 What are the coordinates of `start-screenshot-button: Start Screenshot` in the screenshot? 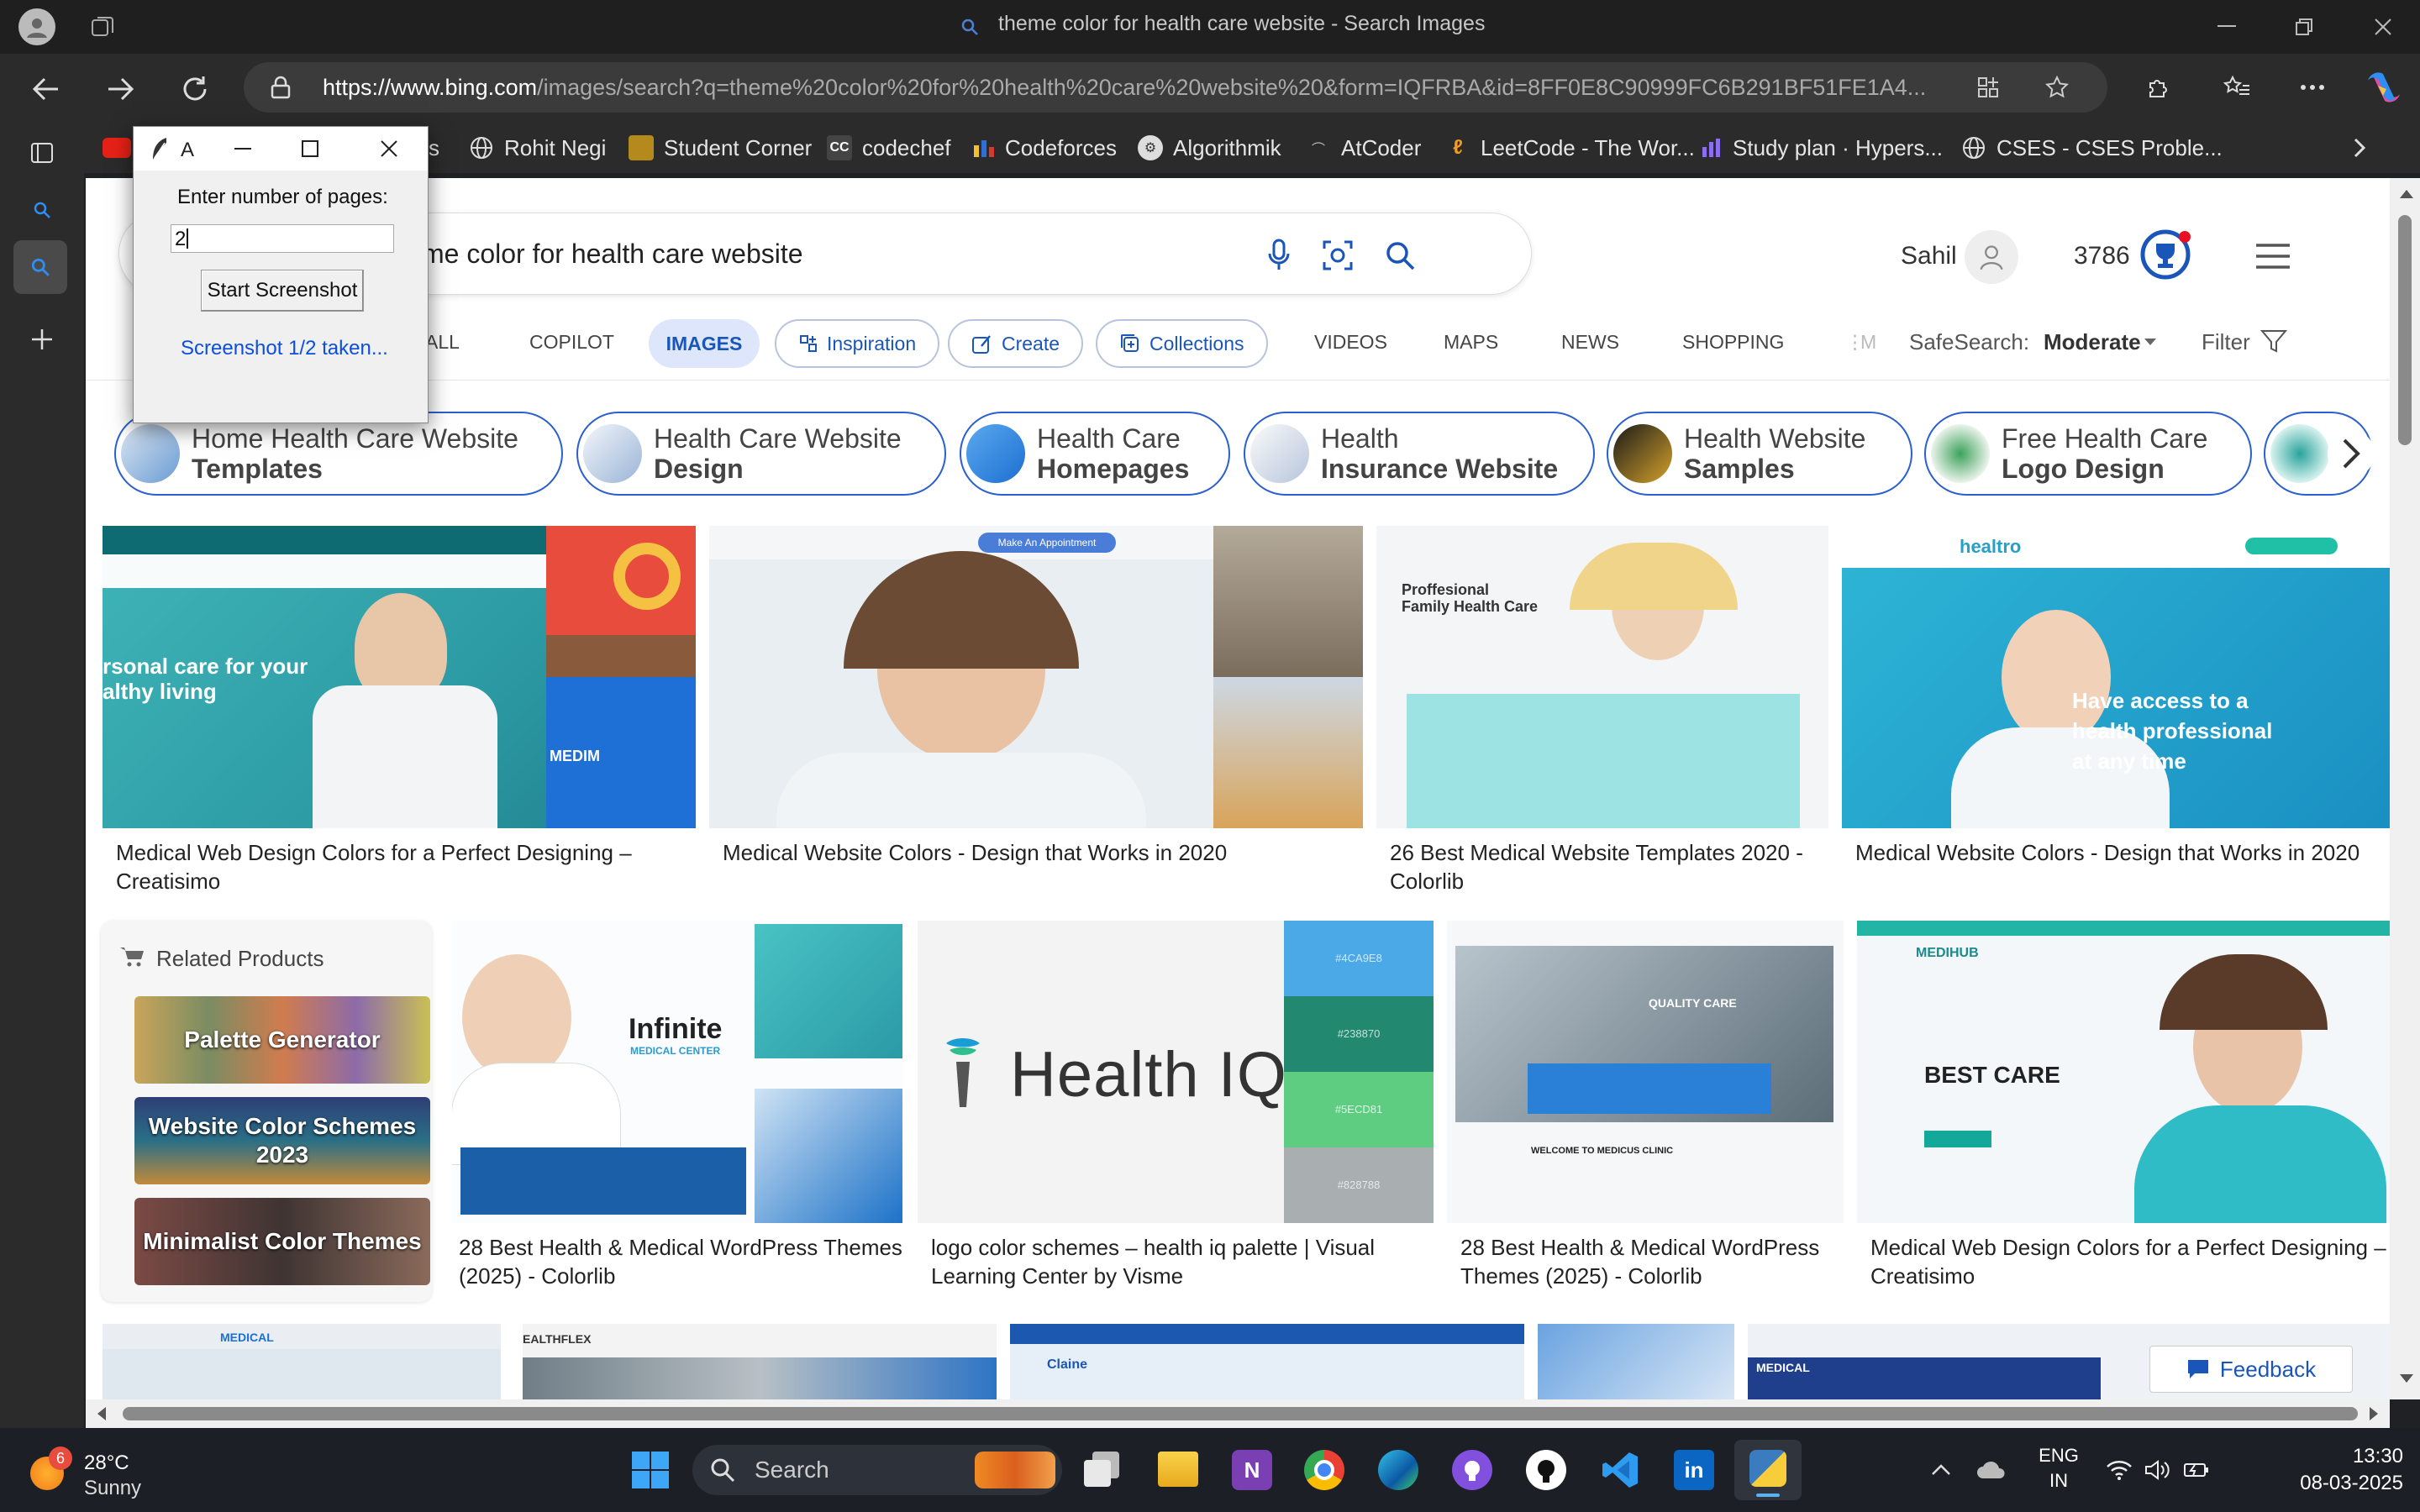 It's located at (283, 291).